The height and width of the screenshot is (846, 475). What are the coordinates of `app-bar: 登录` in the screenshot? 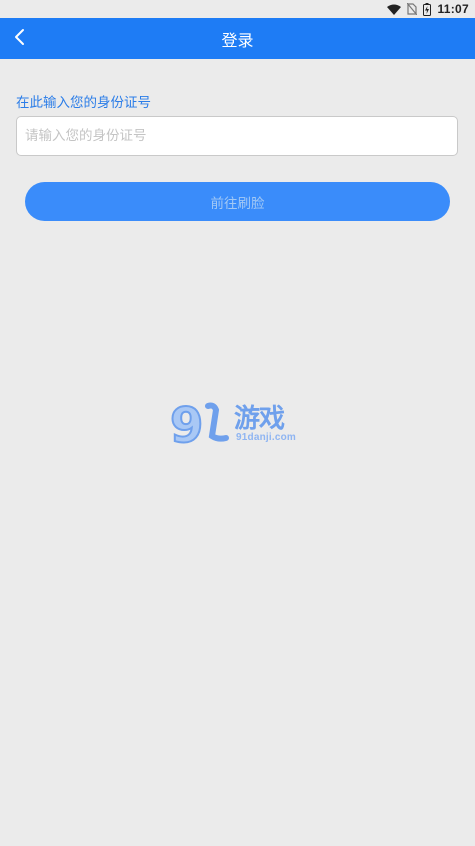 It's located at (237, 38).